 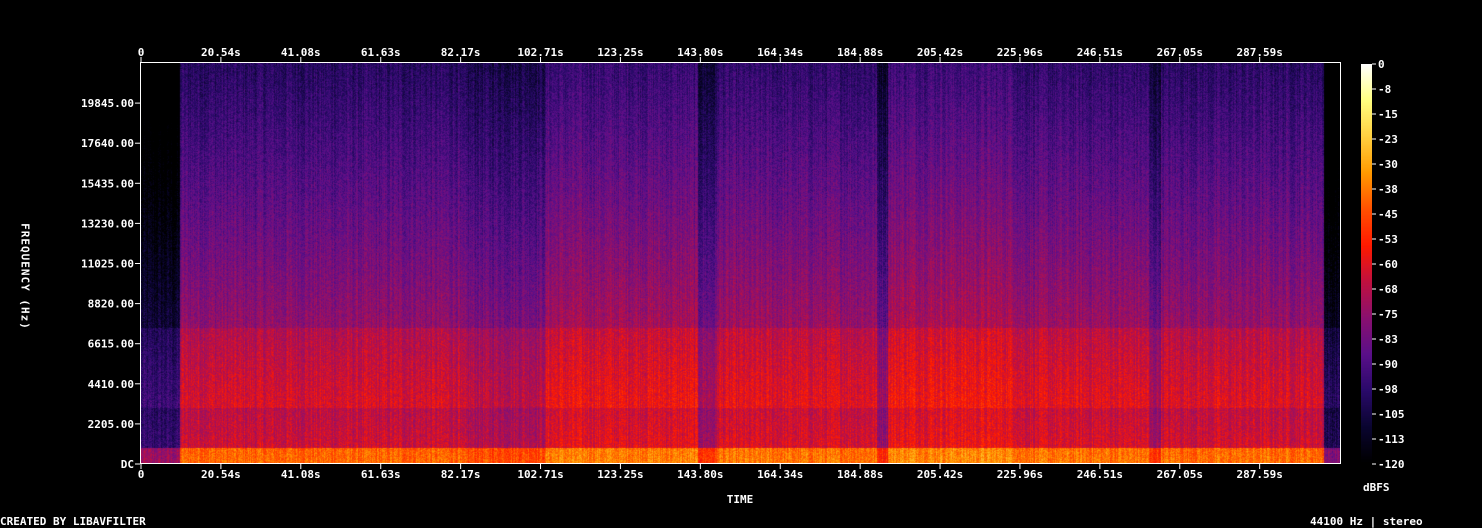 I want to click on x-tick-label-top: 287.59s, so click(x=1259, y=52).